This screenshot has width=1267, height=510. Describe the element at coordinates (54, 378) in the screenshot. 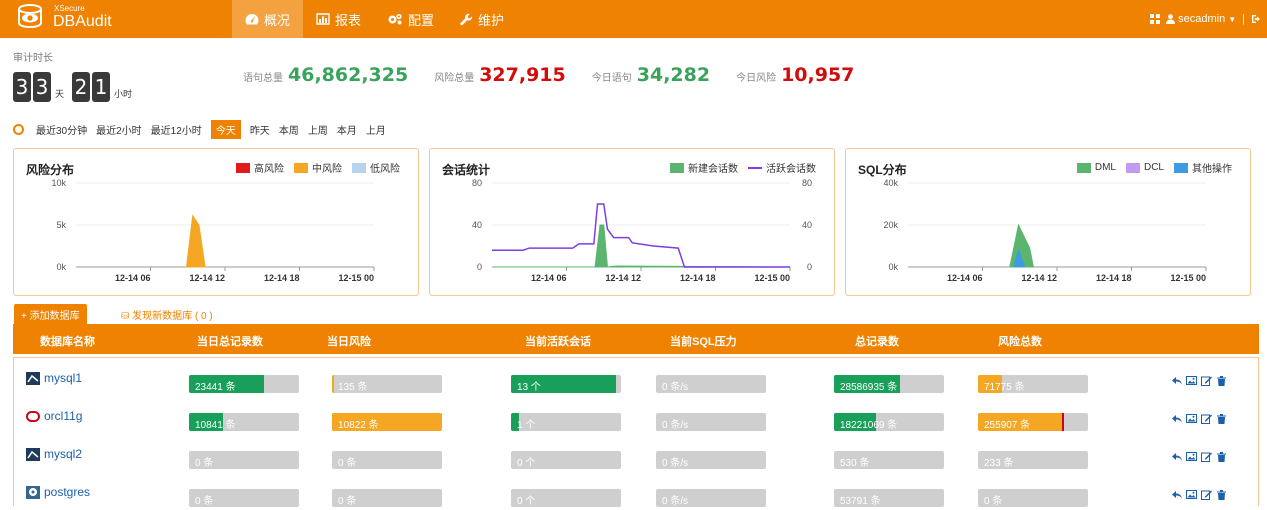

I see `database-name-link: mysql1` at that location.